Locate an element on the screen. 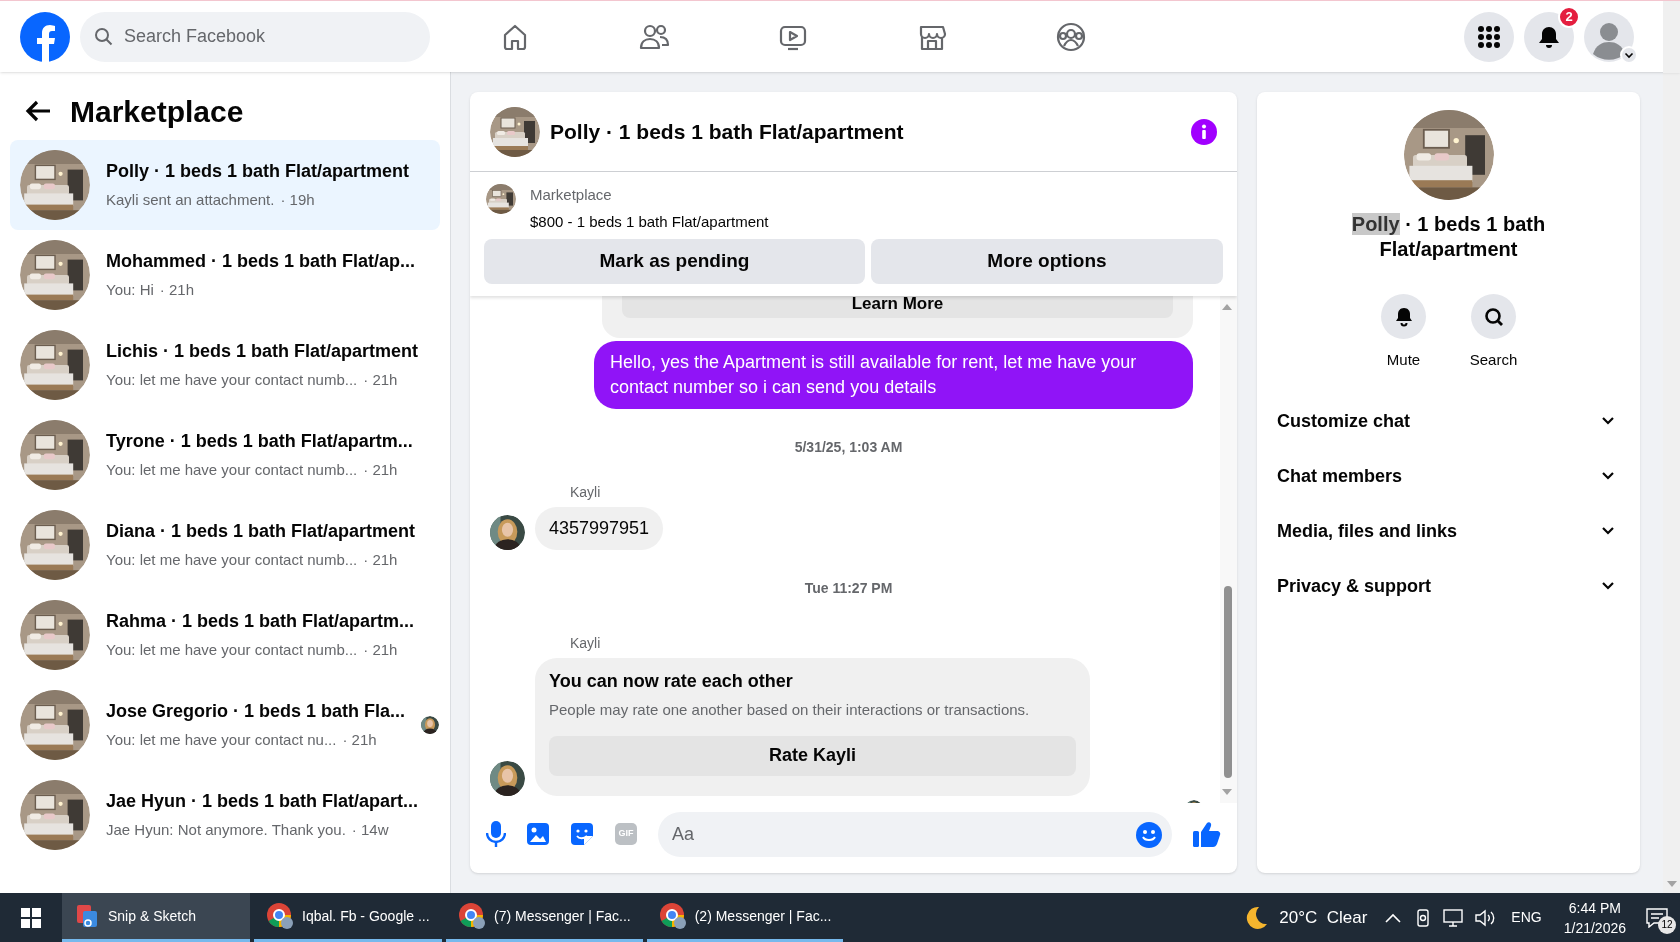  back-arrow-icon is located at coordinates (38, 111).